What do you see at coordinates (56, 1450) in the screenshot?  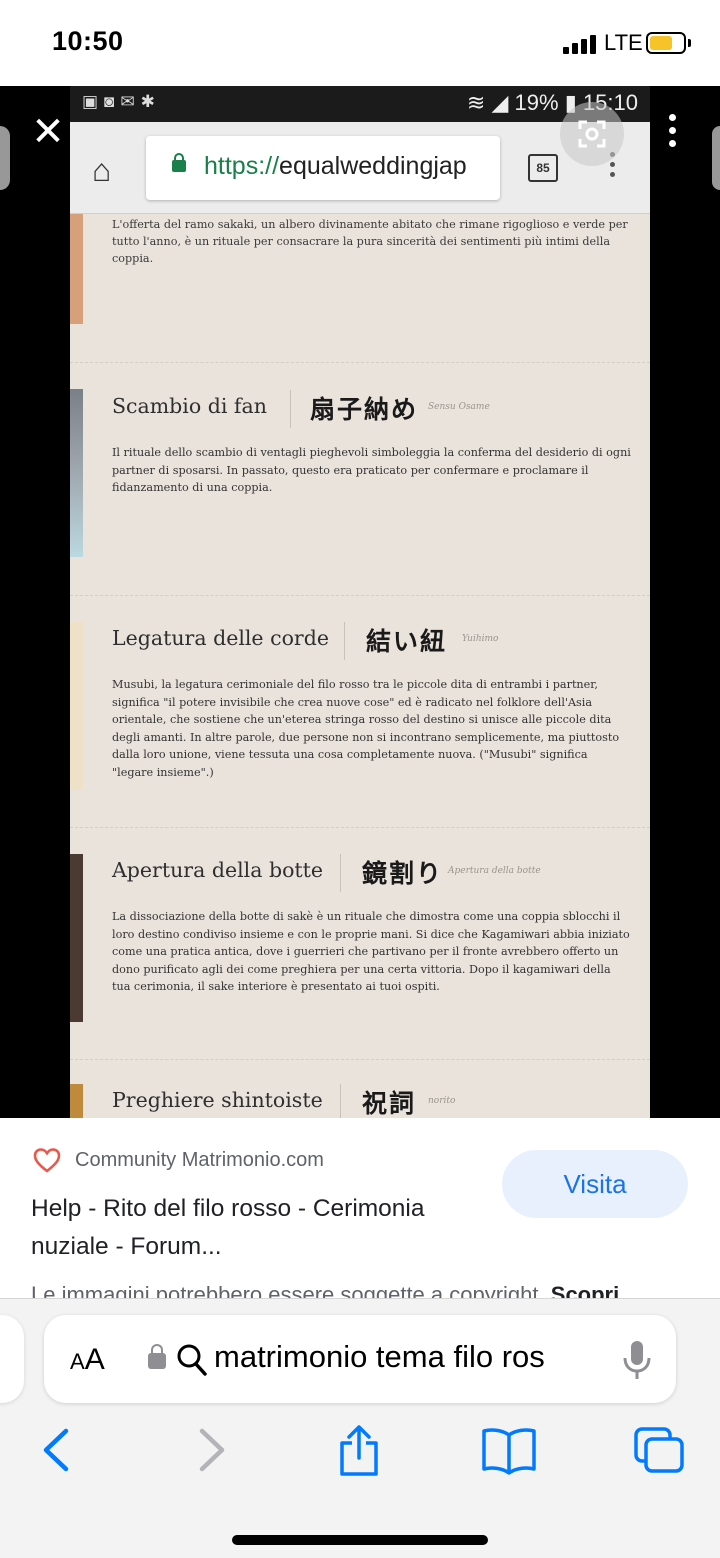 I see `back-icon` at bounding box center [56, 1450].